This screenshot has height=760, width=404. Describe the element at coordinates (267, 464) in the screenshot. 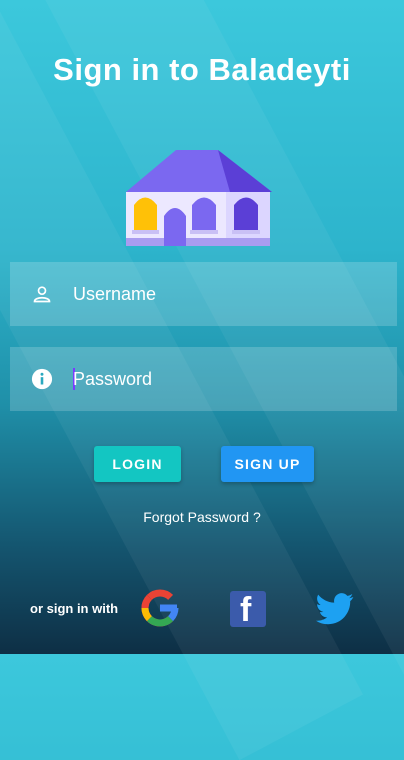

I see `signup-button: SIGN UP` at that location.